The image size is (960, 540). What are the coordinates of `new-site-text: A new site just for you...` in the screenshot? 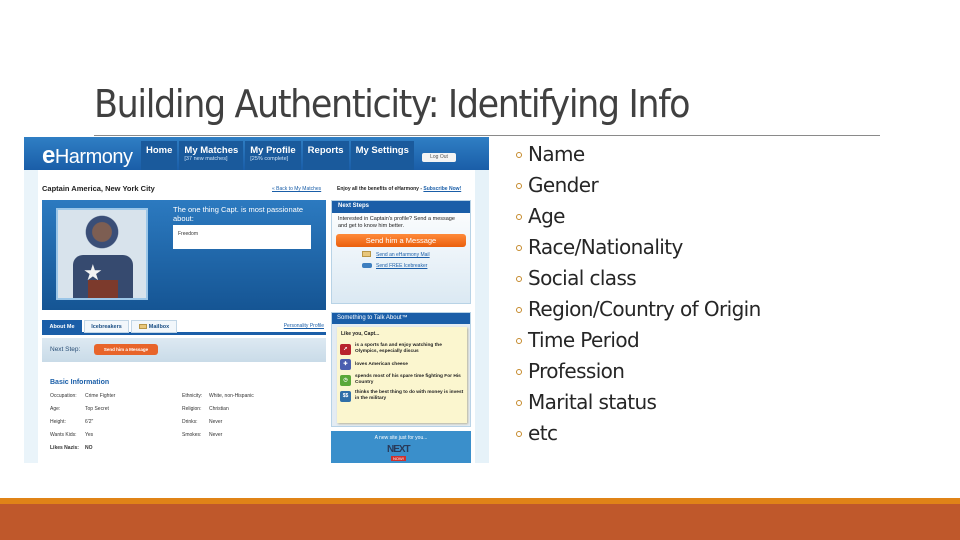 It's located at (401, 438).